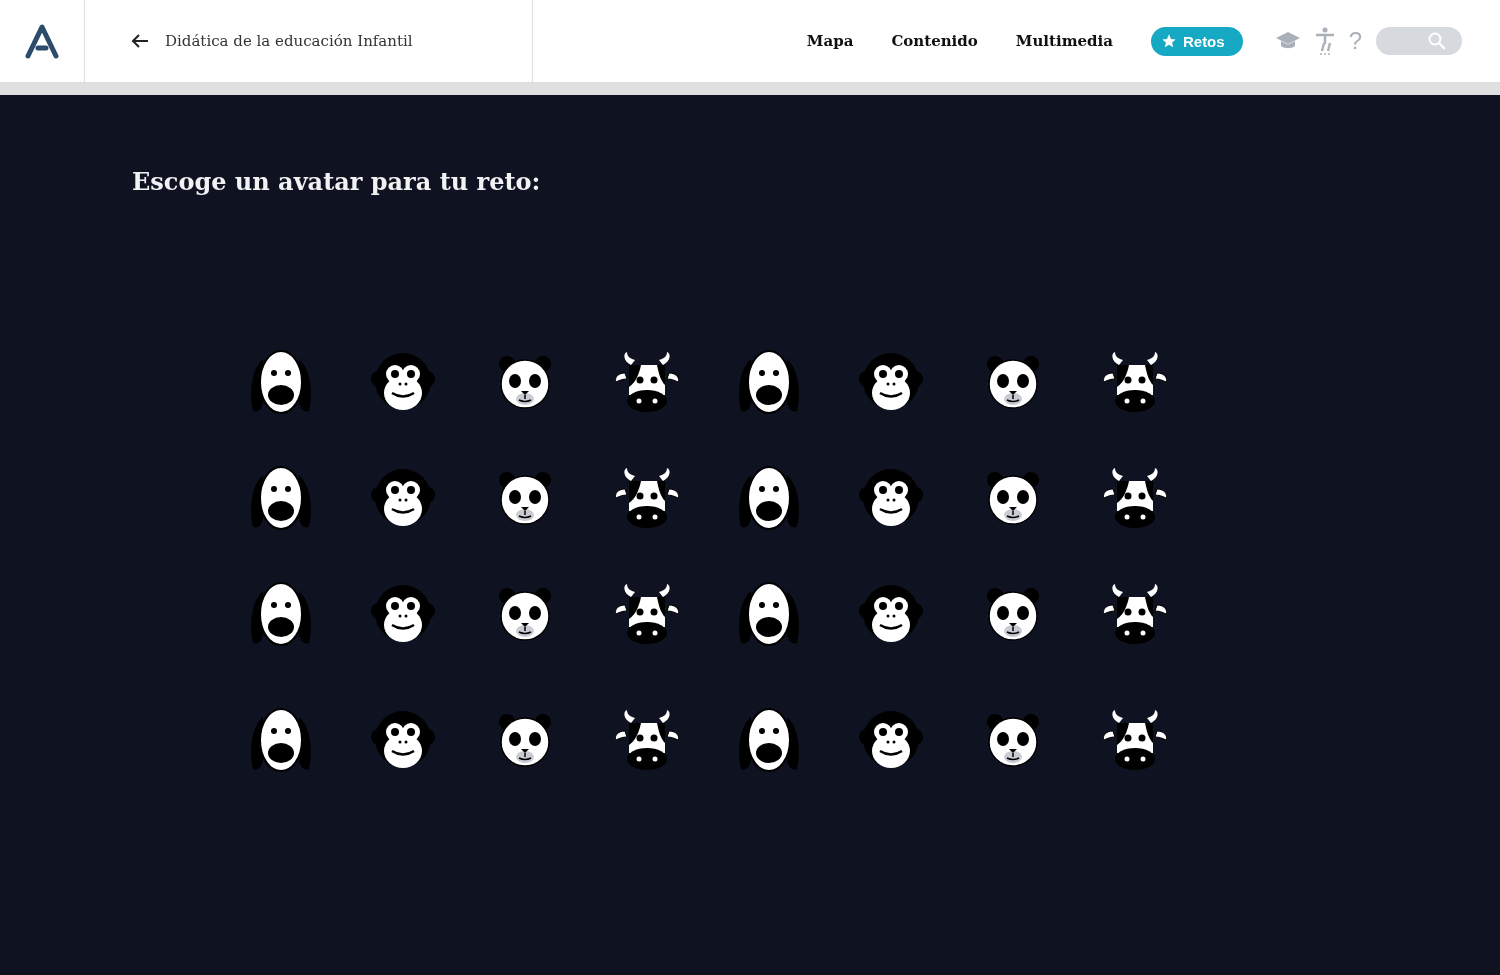 This screenshot has width=1500, height=975. I want to click on logo-icon, so click(42, 41).